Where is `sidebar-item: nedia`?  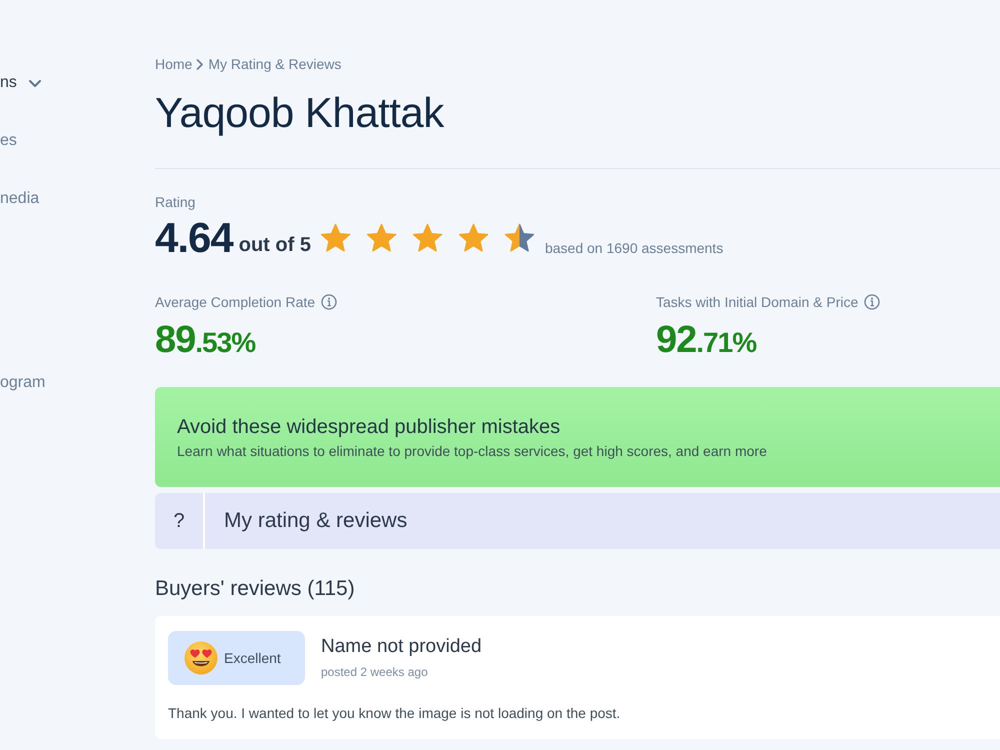 sidebar-item: nedia is located at coordinates (20, 199).